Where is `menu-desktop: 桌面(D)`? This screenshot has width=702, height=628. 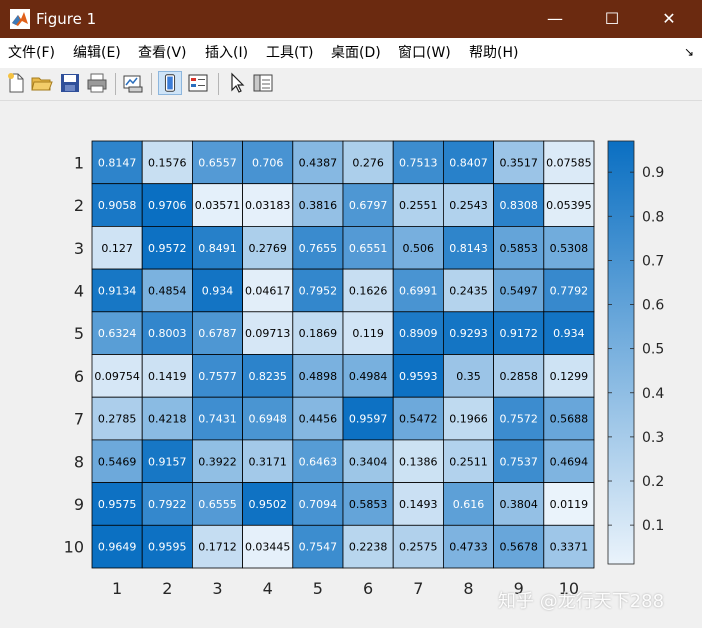
menu-desktop: 桌面(D) is located at coordinates (356, 53).